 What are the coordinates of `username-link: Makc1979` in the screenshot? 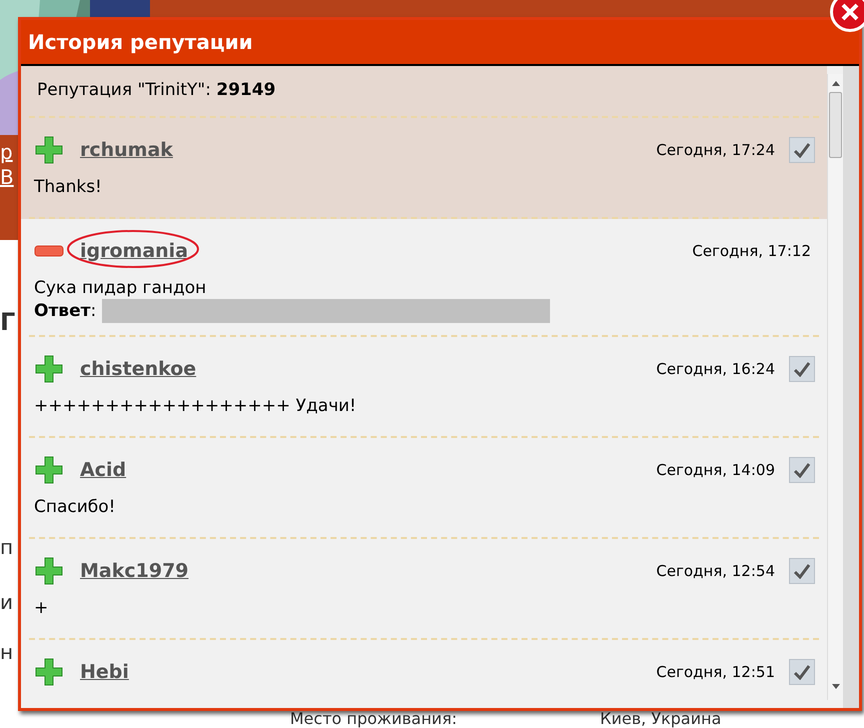 It's located at (134, 571).